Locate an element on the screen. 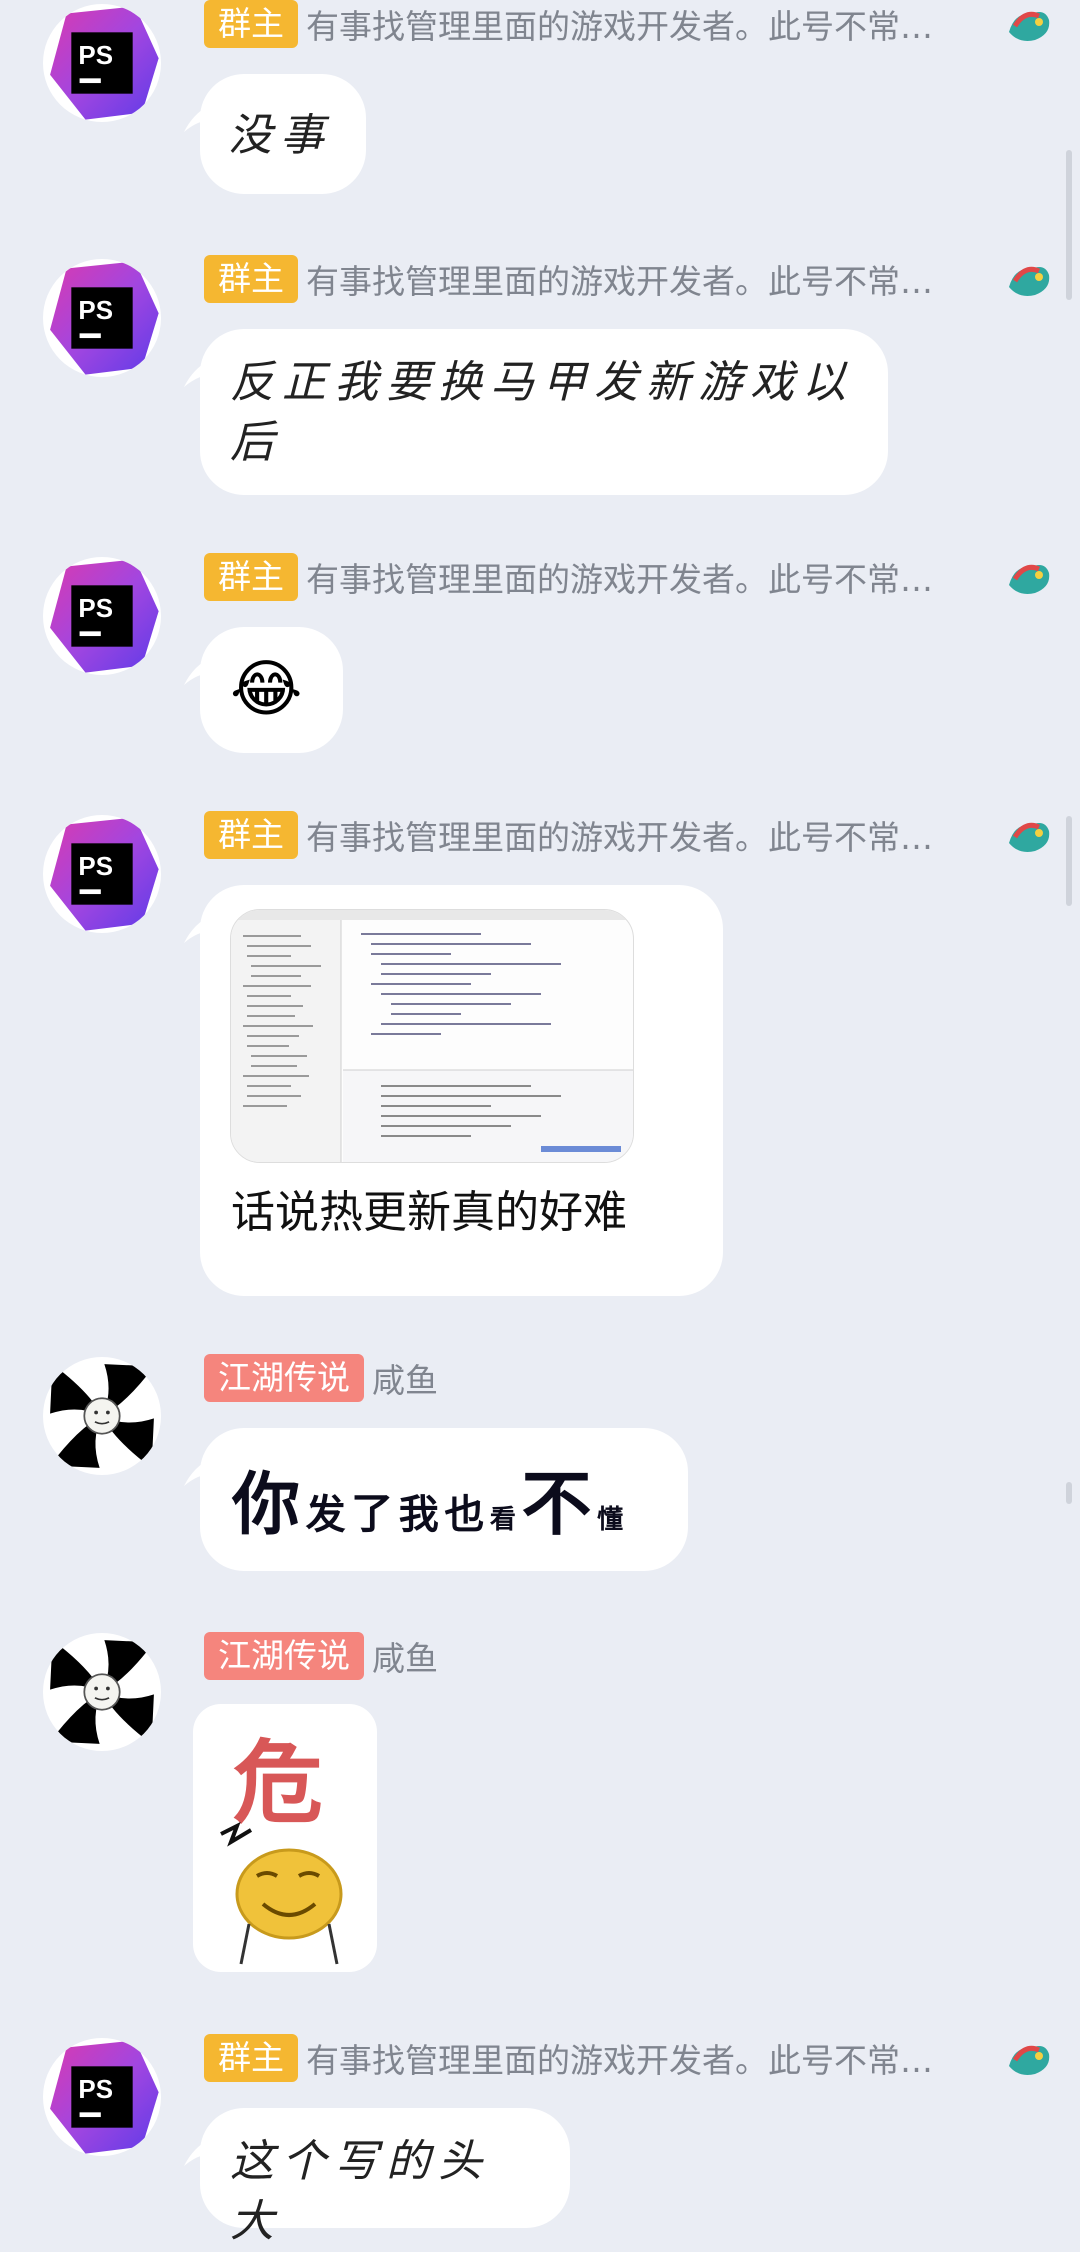 The width and height of the screenshot is (1080, 2252). sticker-image: 危 is located at coordinates (285, 1838).